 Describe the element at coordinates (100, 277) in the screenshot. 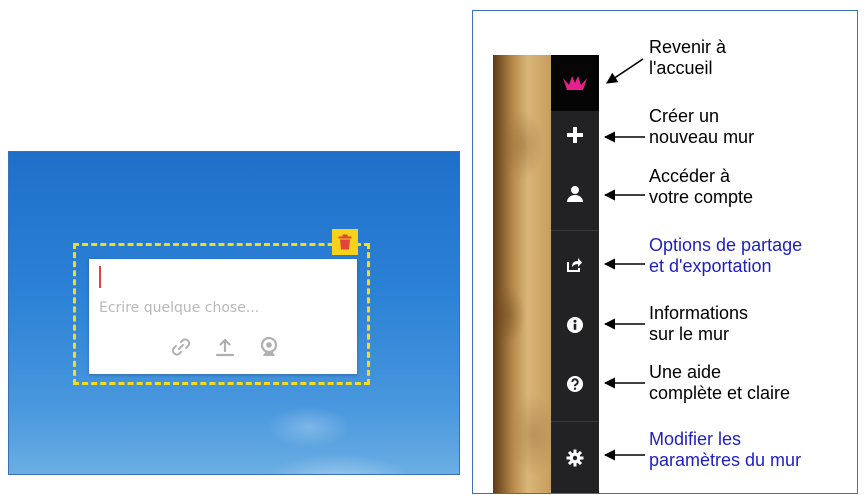

I see `text-cursor` at that location.